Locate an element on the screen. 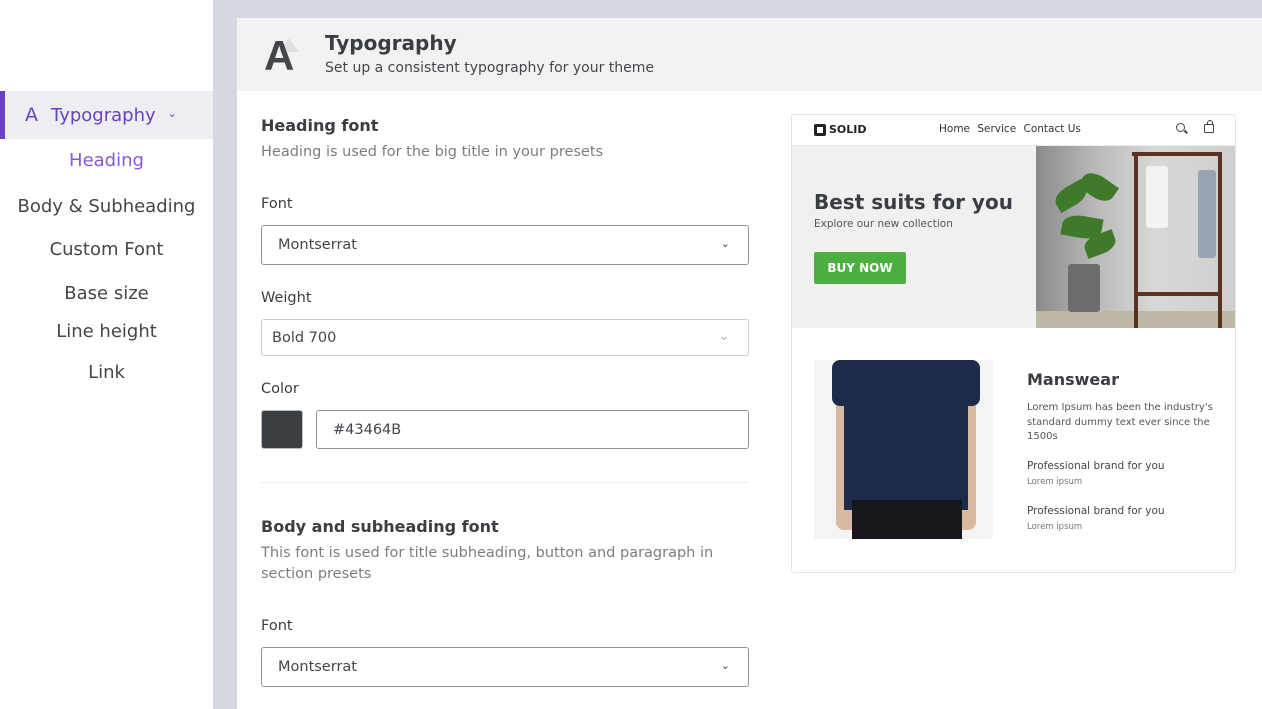 This screenshot has width=1262, height=709. clothes-rack-right is located at coordinates (1220, 240).